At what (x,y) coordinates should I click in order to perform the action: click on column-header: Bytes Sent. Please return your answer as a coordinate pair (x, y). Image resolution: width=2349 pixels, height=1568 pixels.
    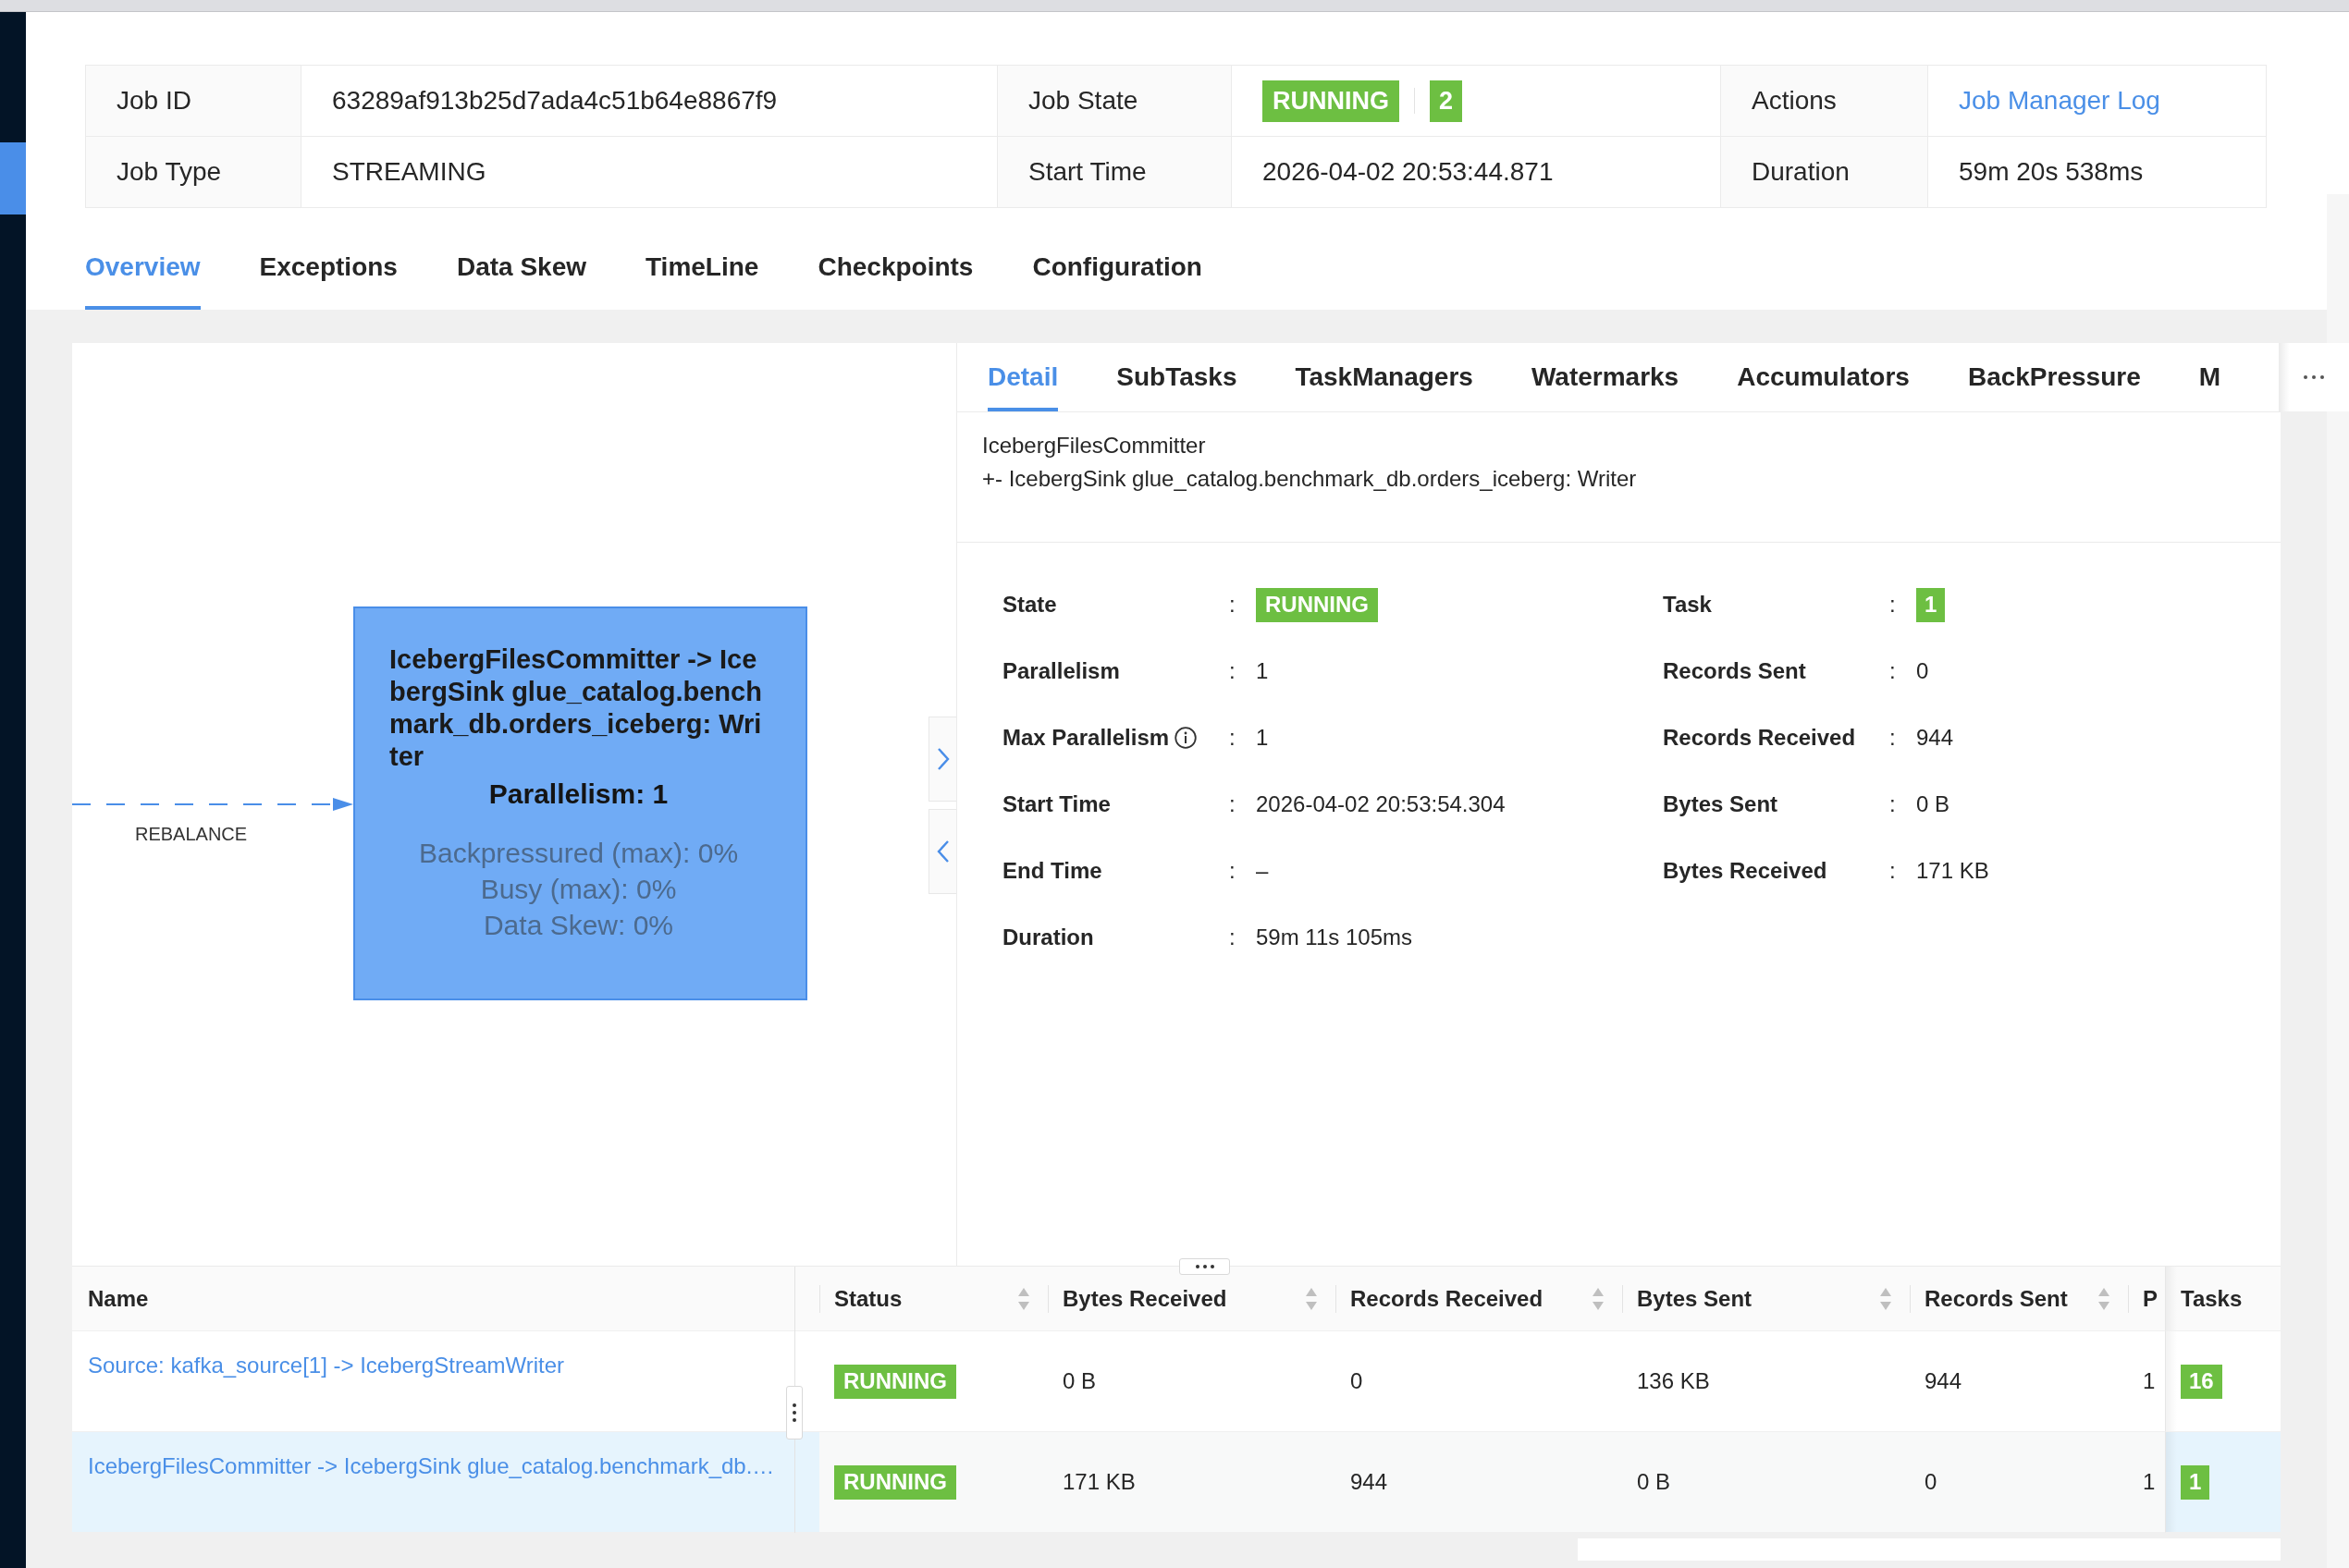
    Looking at the image, I should click on (1766, 1299).